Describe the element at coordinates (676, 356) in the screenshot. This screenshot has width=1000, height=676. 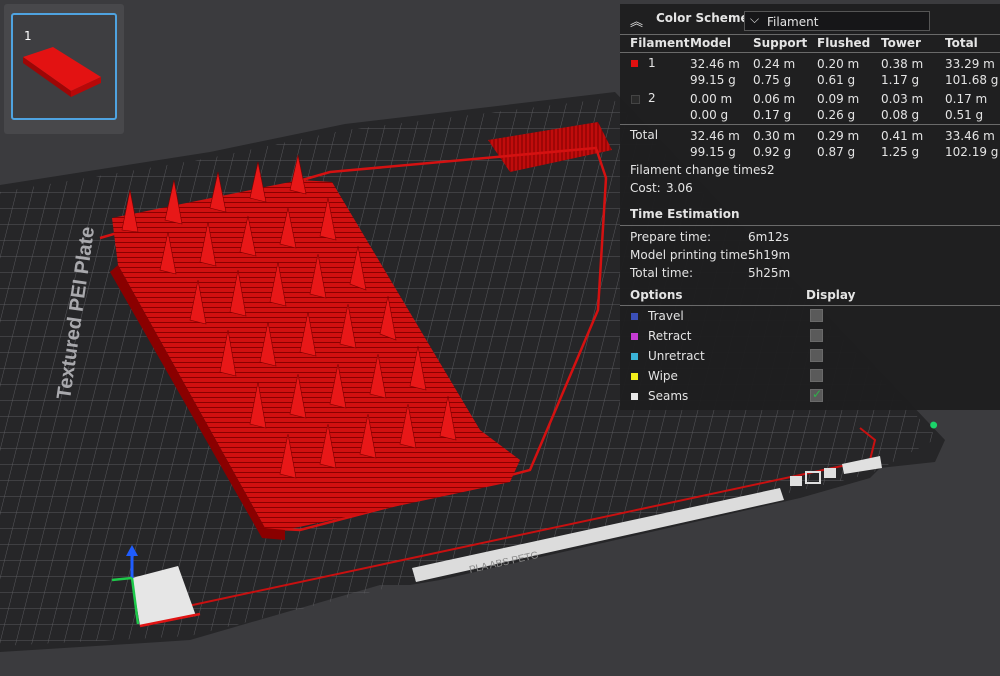
I see `option-label: Unretract` at that location.